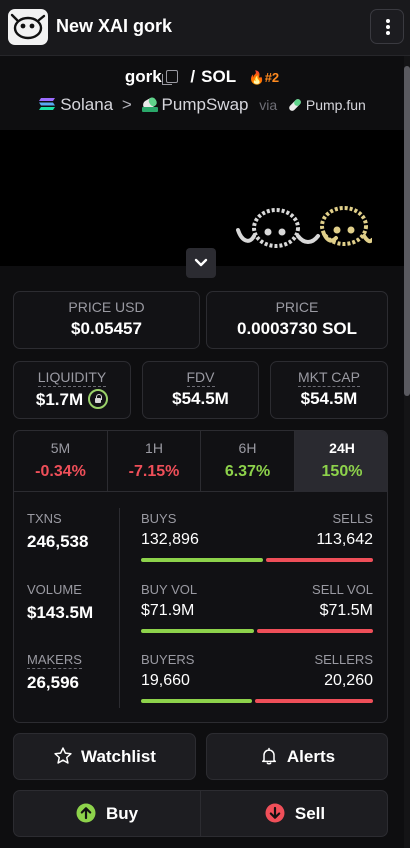 This screenshot has width=410, height=848. I want to click on price-native-value: 0.0003730 SOL, so click(297, 328).